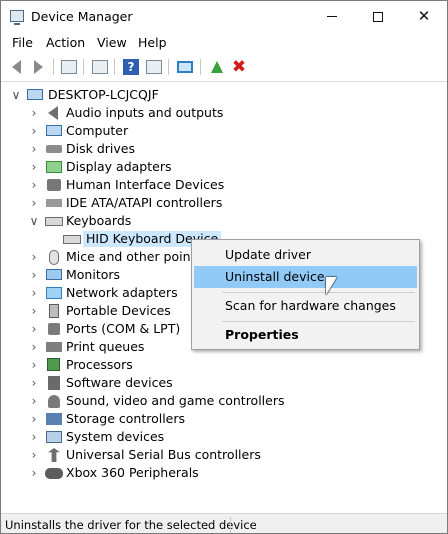 The image size is (448, 534). I want to click on tree-item-label: Monitors, so click(93, 274).